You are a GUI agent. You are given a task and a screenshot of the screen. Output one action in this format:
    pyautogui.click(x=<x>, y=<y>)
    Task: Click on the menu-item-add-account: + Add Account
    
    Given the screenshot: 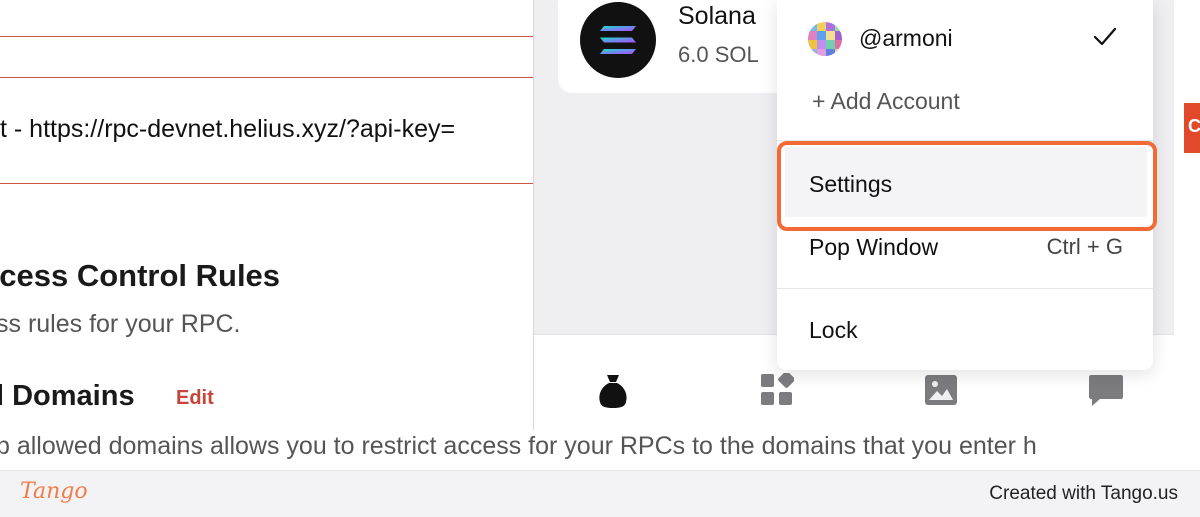 What is the action you would take?
    pyautogui.click(x=965, y=104)
    